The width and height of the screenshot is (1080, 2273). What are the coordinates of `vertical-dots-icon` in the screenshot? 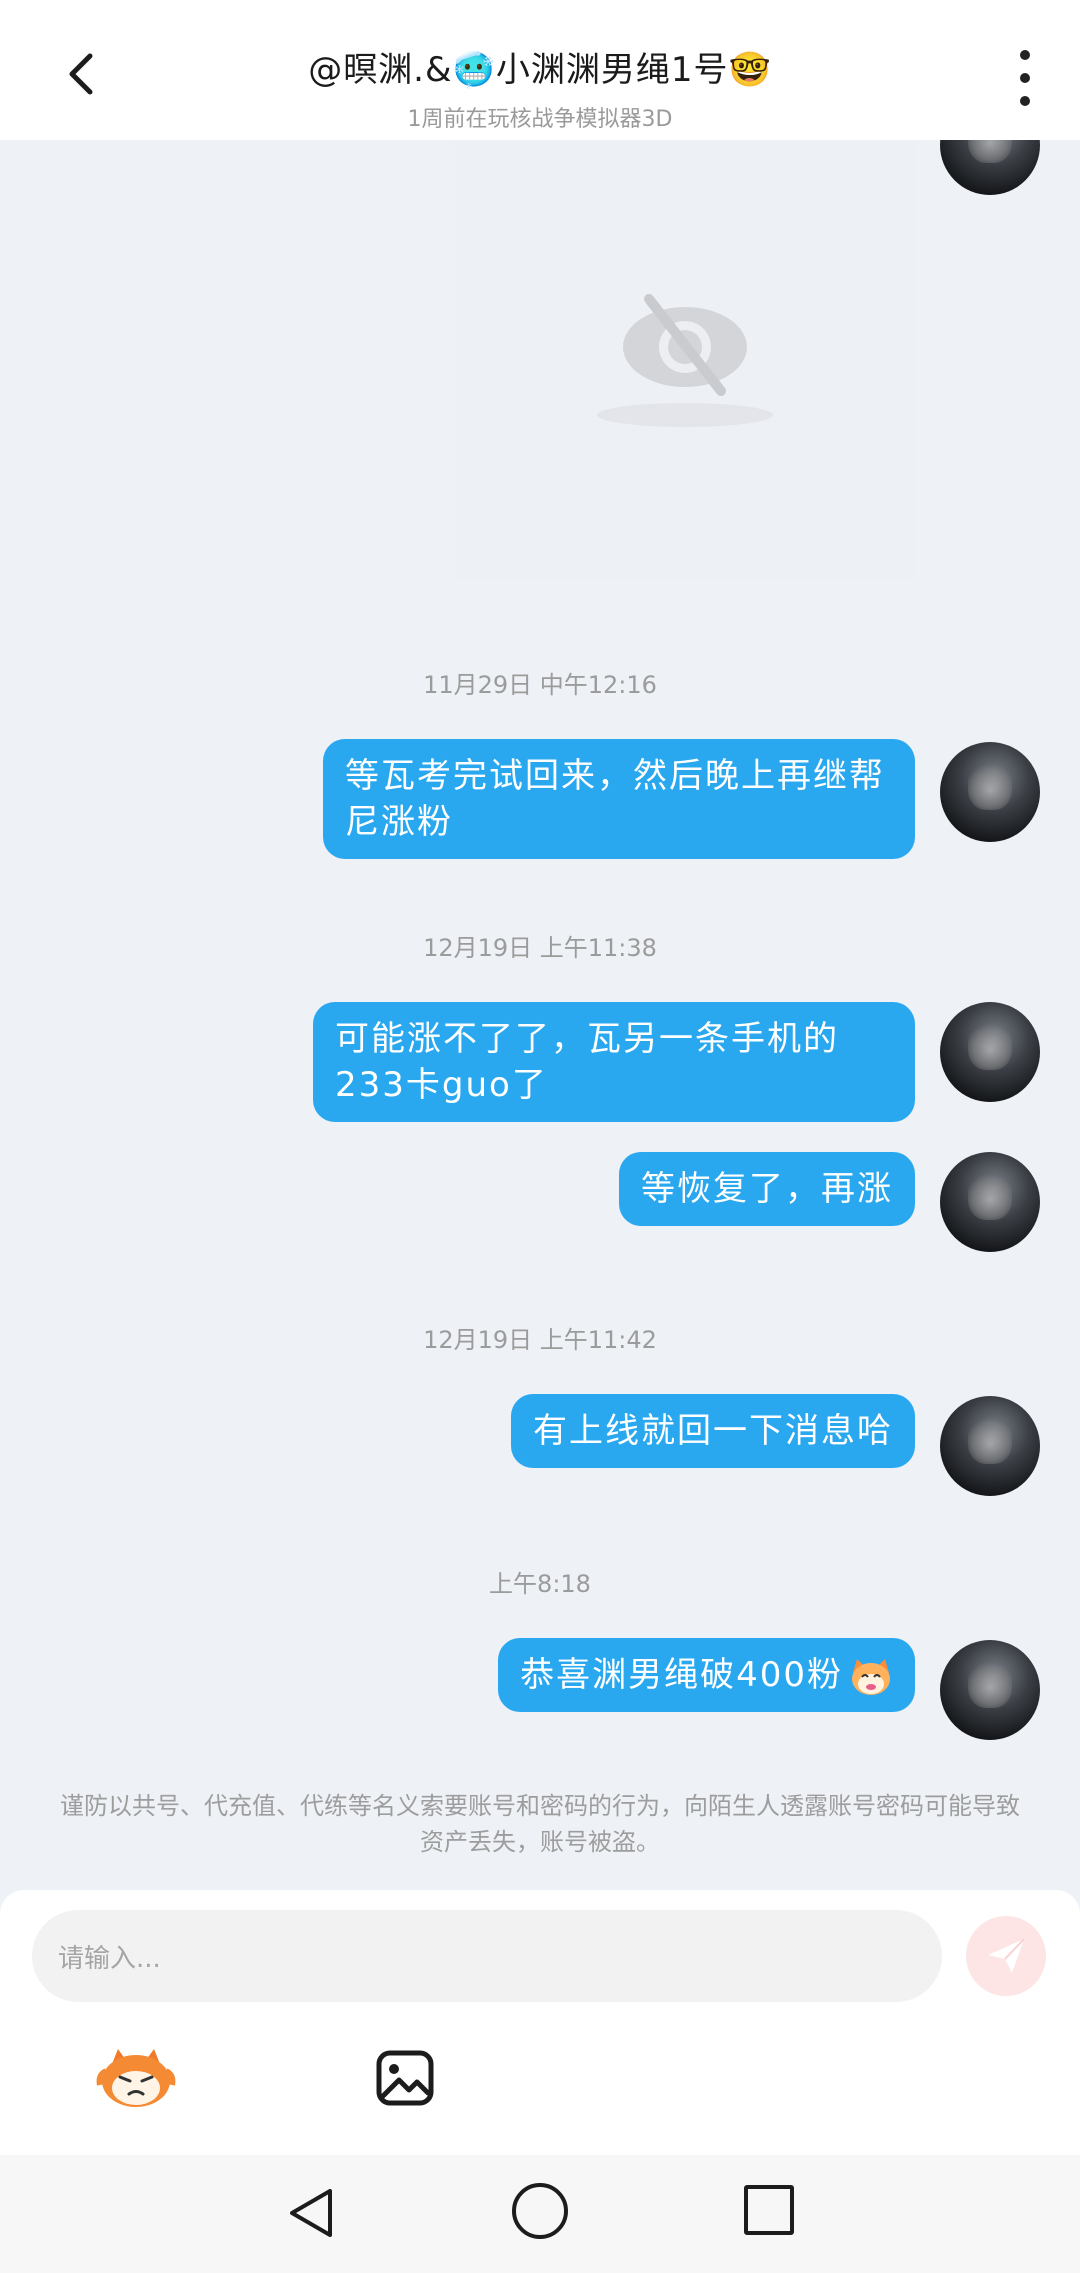 It's located at (1025, 55).